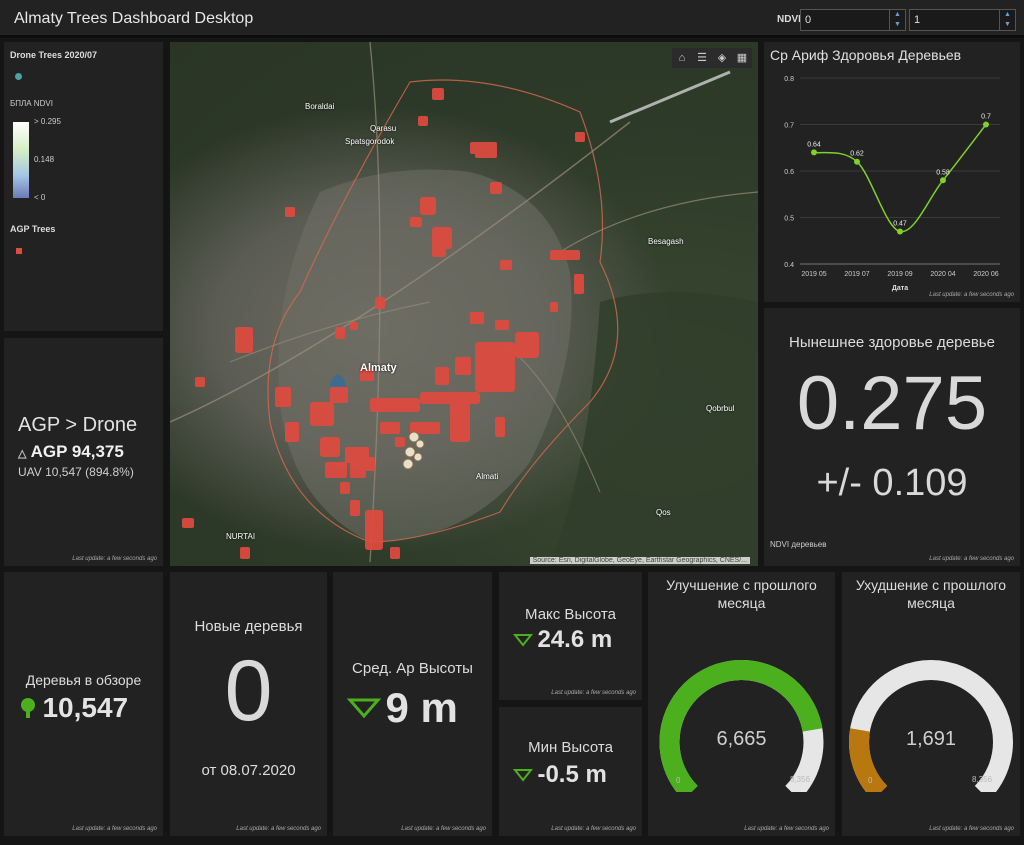 The image size is (1024, 845). What do you see at coordinates (789, 172) in the screenshot?
I see `y-tick-label: 0.6` at bounding box center [789, 172].